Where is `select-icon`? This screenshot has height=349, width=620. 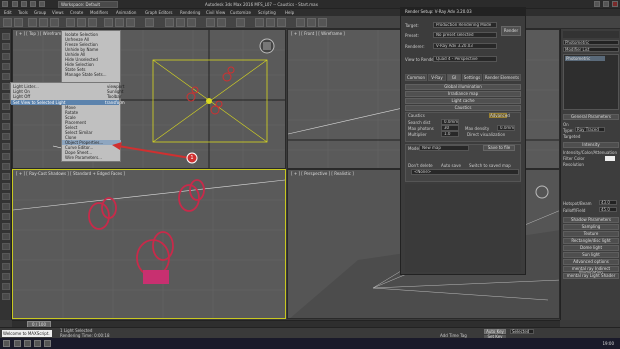
select-icon is located at coordinates (70, 22).